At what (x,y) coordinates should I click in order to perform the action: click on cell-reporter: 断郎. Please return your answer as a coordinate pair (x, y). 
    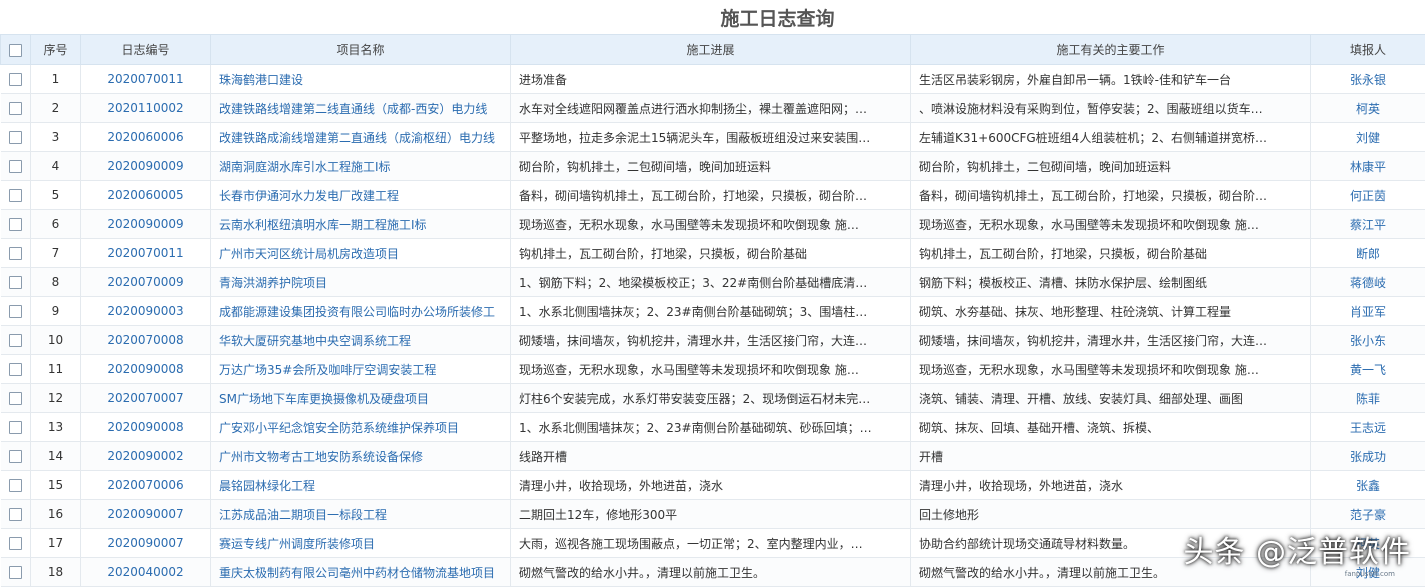
    Looking at the image, I should click on (1368, 253).